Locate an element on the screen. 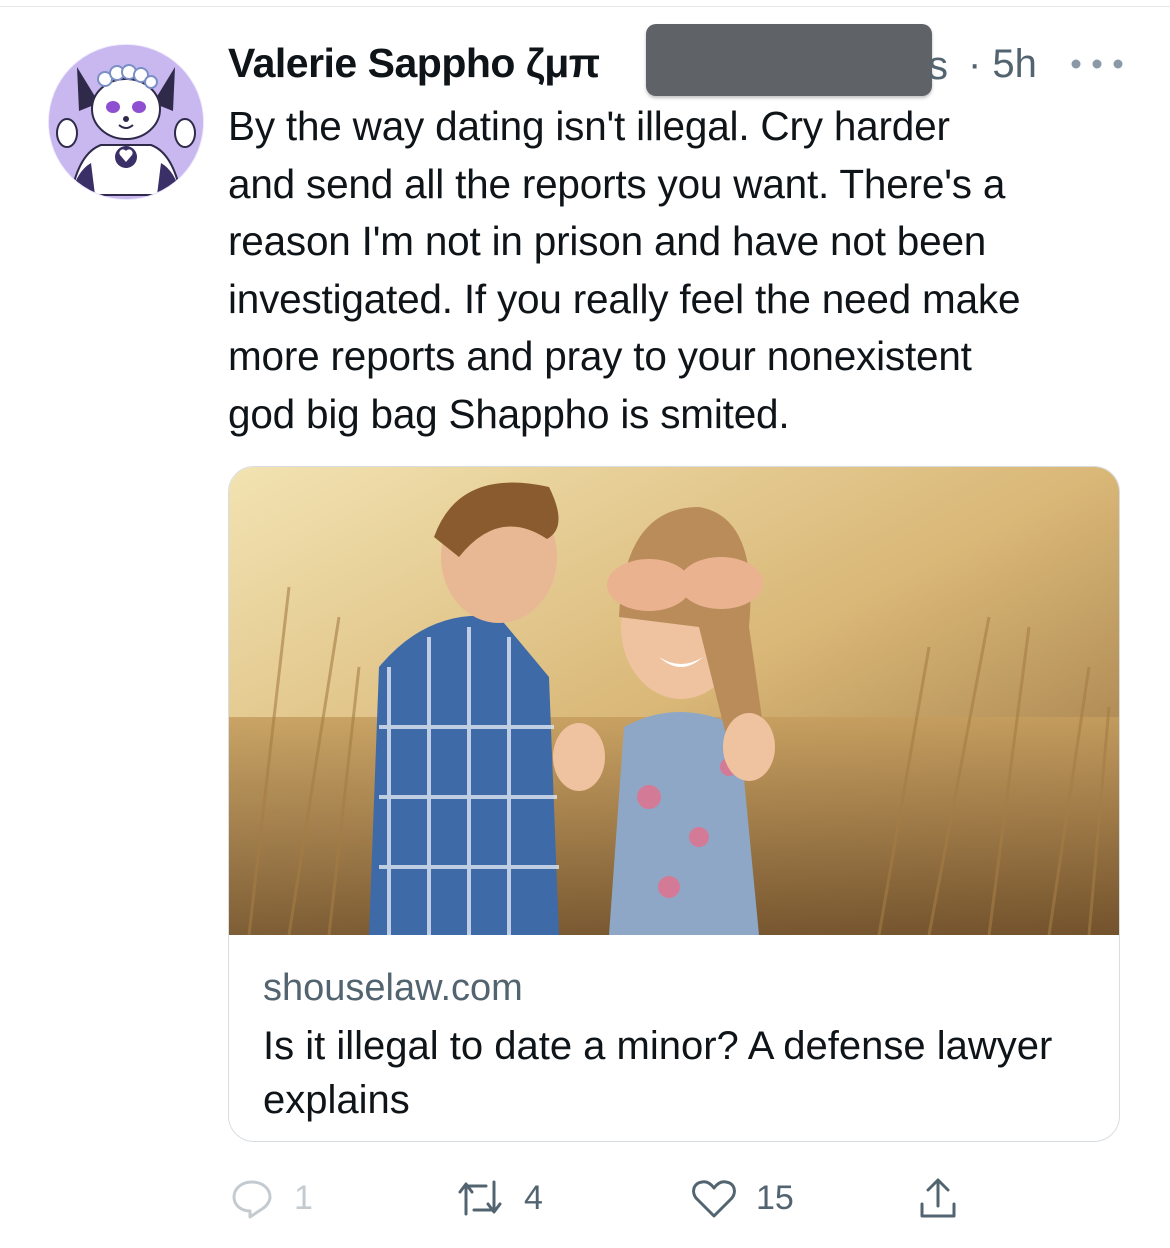 The image size is (1170, 1248). heart-icon is located at coordinates (714, 1199).